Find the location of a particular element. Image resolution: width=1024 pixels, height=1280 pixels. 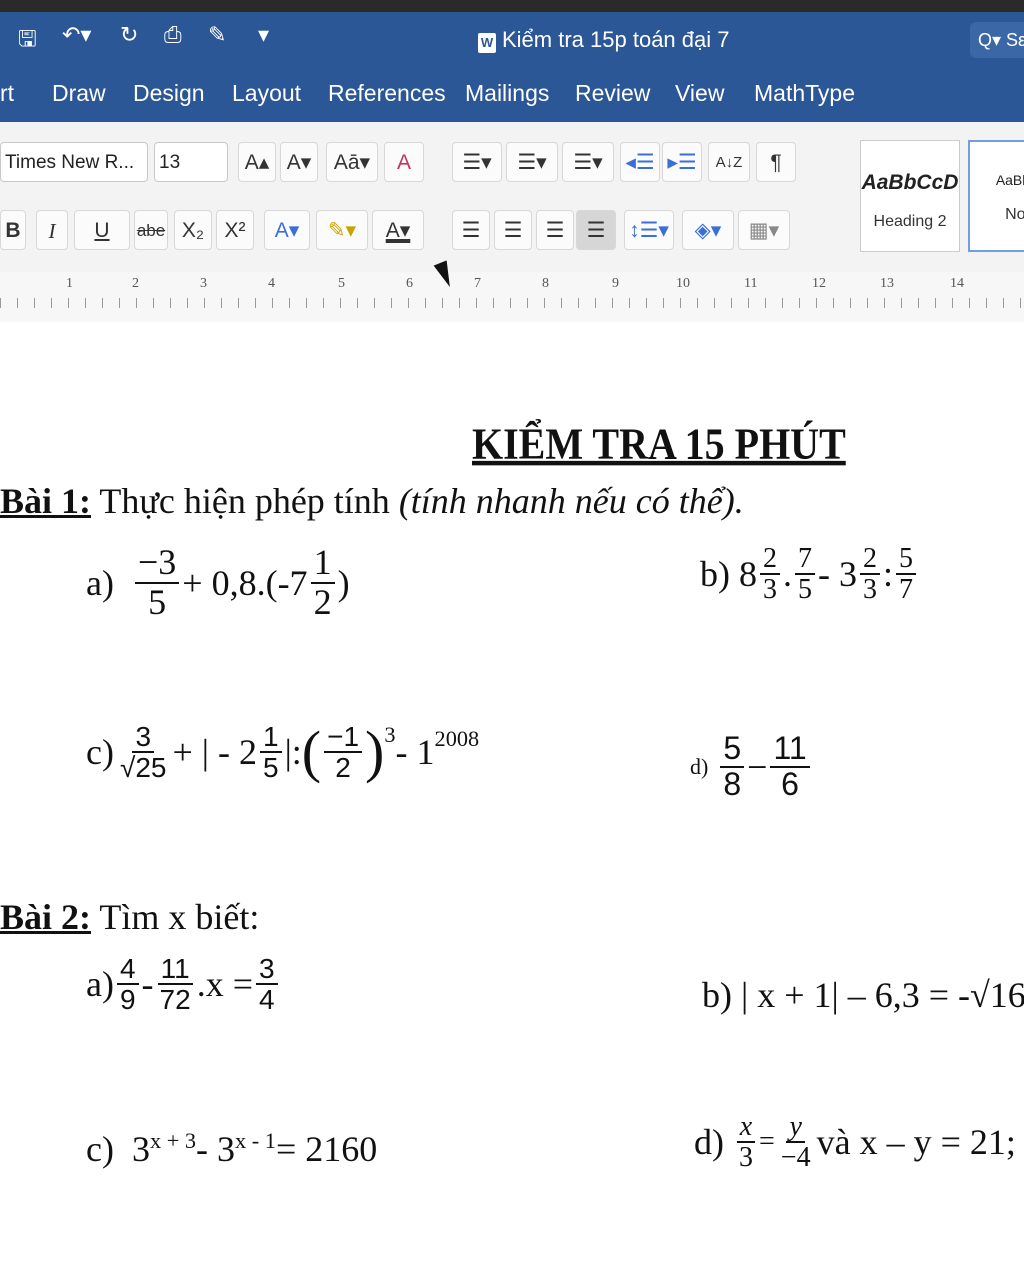

fraction: −3 5 is located at coordinates (157, 582).